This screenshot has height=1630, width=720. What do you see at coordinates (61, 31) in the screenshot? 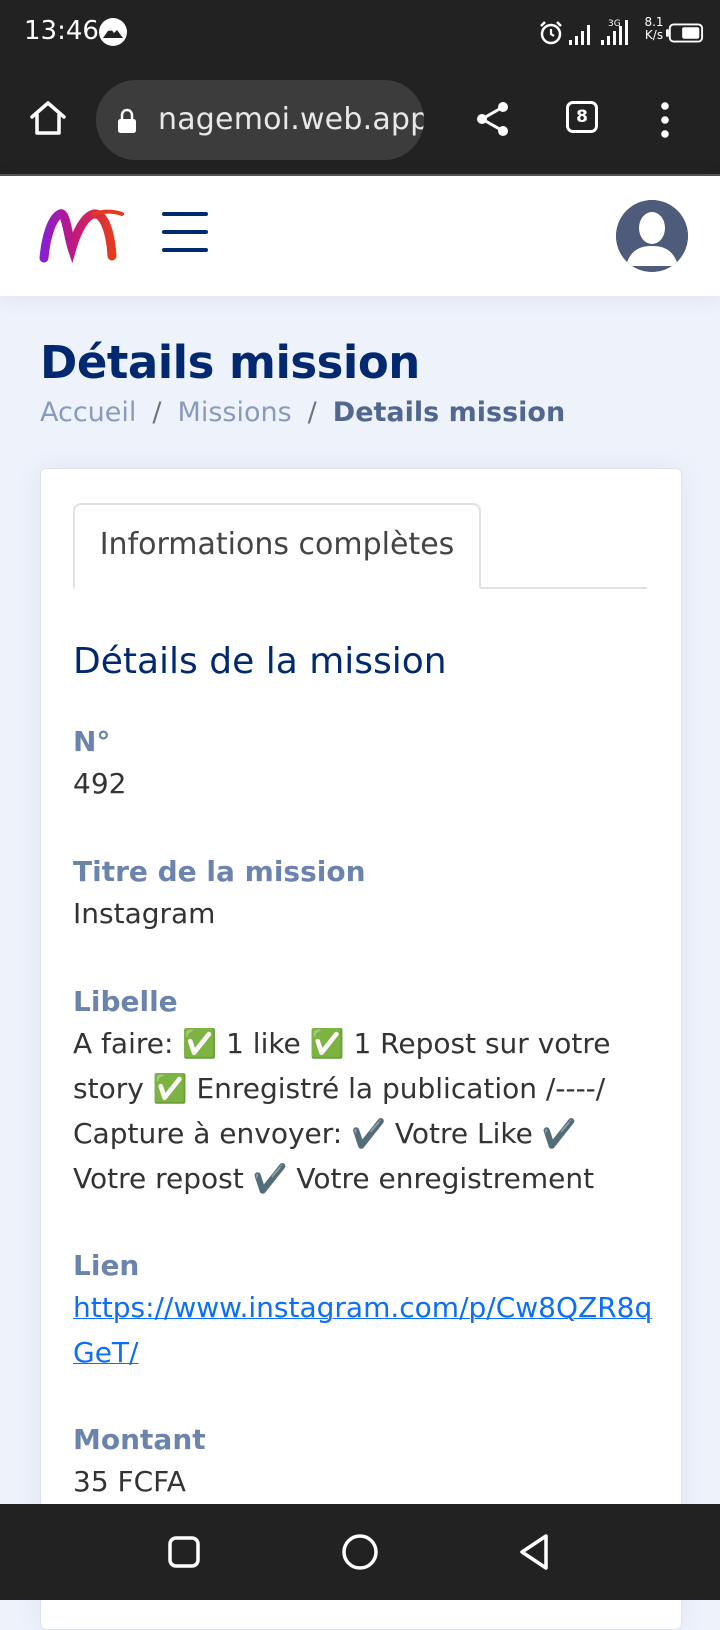
I see `status-time: 13:46` at bounding box center [61, 31].